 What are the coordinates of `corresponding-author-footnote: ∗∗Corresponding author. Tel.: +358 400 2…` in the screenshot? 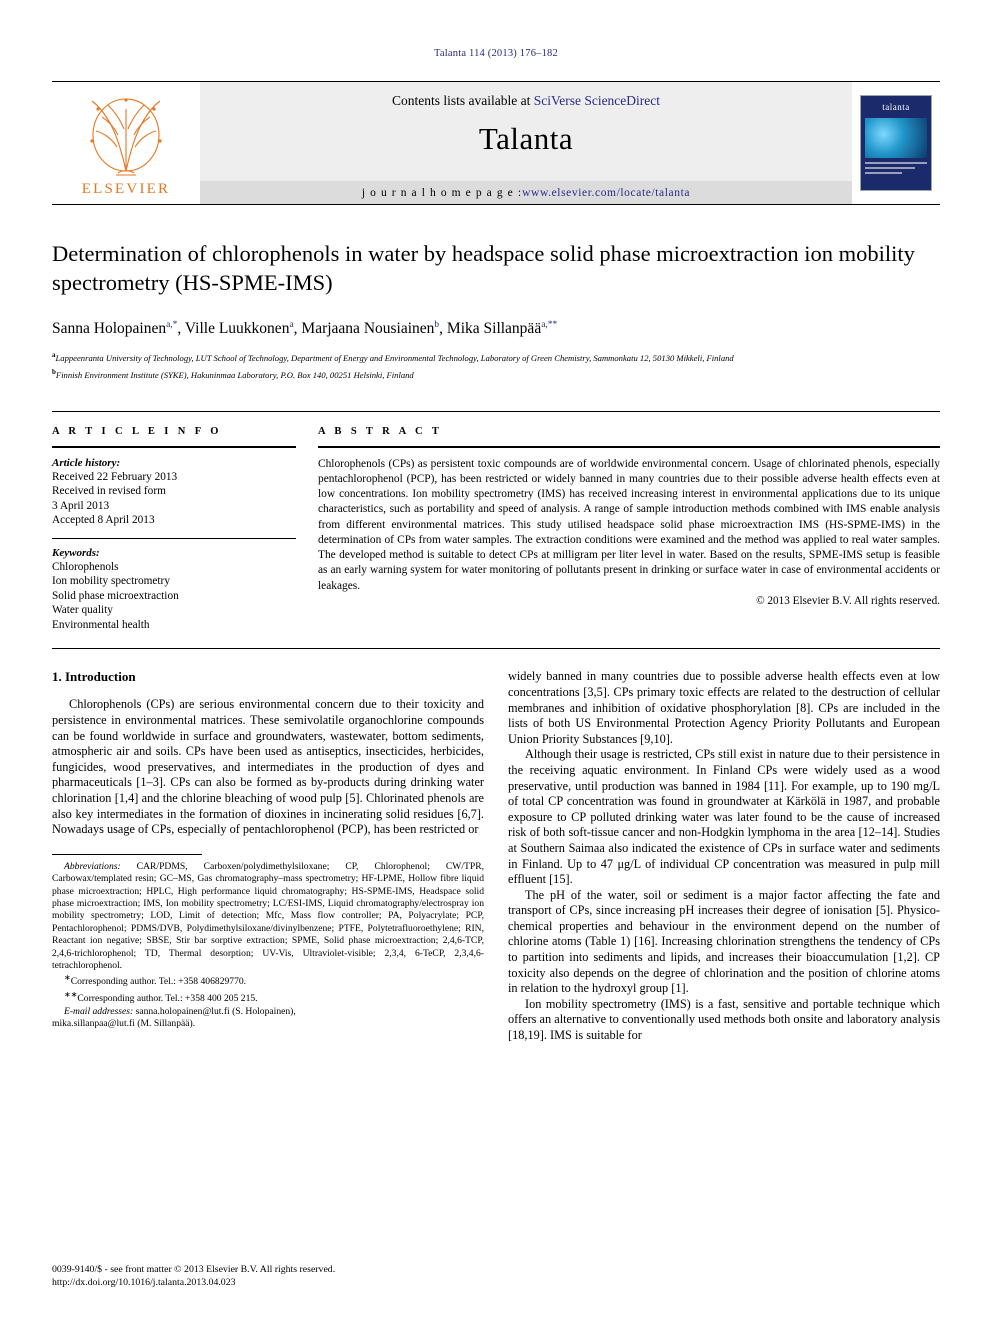 It's located at (268, 997).